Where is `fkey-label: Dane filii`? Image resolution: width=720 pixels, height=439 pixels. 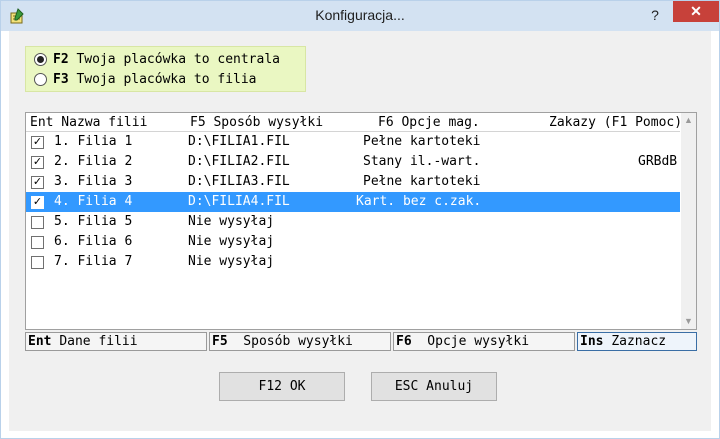 fkey-label: Dane filii is located at coordinates (98, 341).